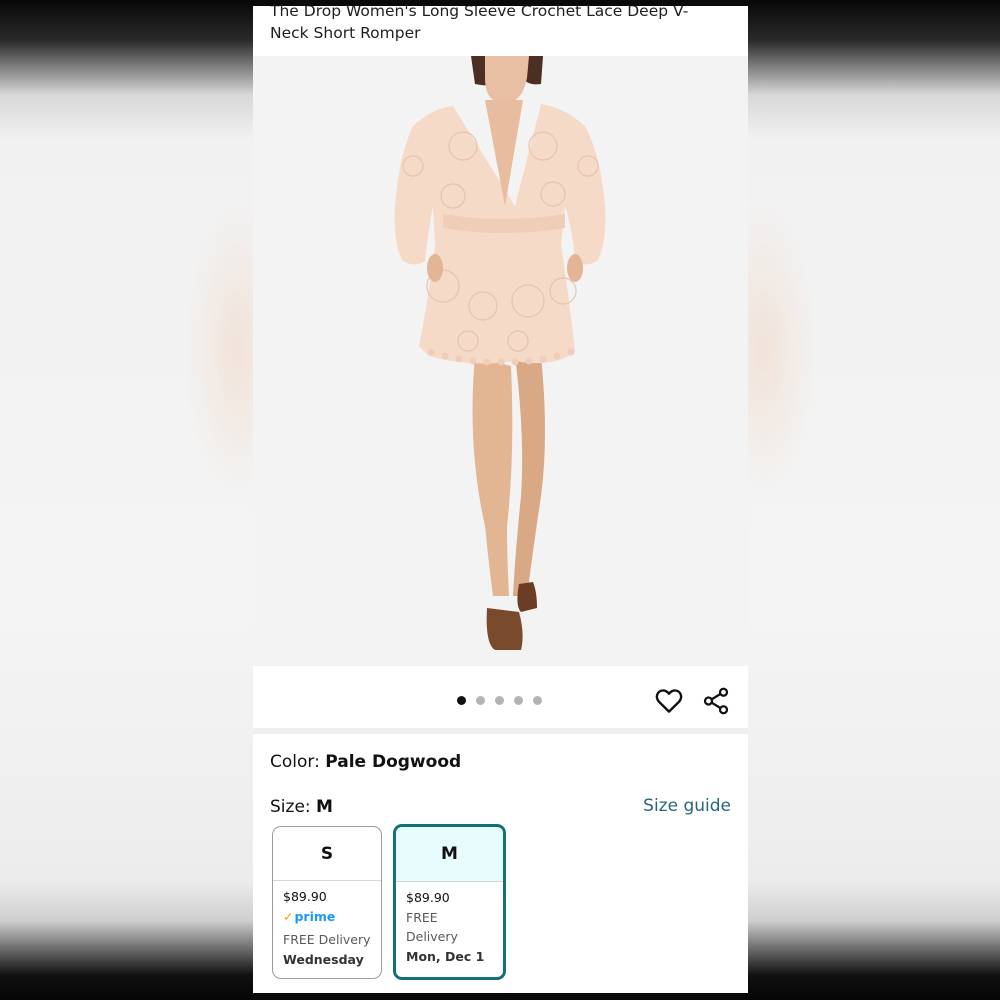 The height and width of the screenshot is (1000, 1000). I want to click on size-option-m: M $89.90 FREE Delivery Mon, Dec 1, so click(449, 902).